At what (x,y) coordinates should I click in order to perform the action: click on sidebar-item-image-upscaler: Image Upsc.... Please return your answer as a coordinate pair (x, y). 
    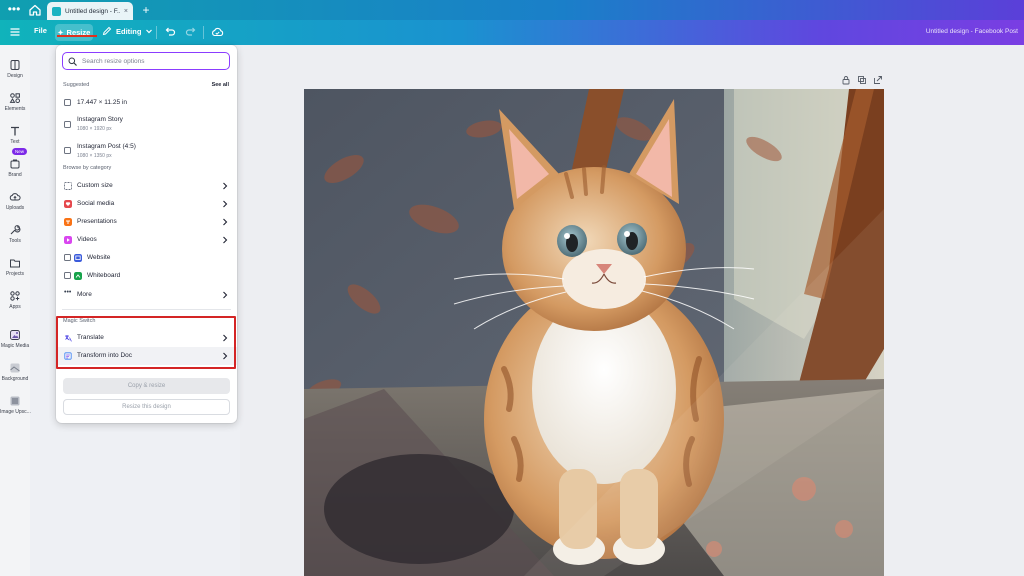
    Looking at the image, I should click on (15, 403).